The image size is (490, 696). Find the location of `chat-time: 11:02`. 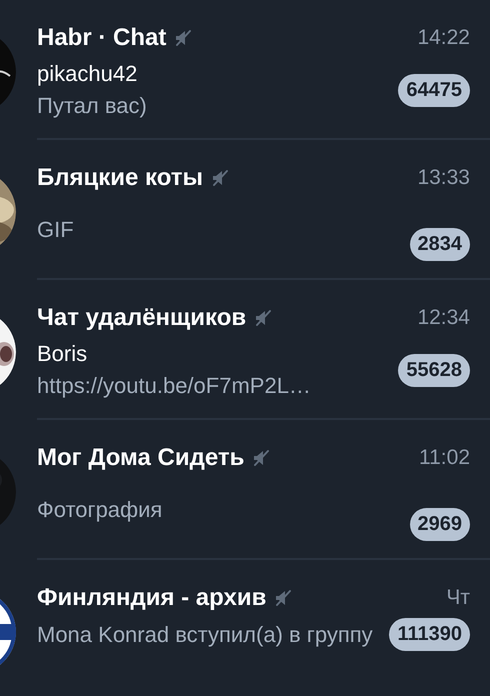

chat-time: 11:02 is located at coordinates (444, 458).